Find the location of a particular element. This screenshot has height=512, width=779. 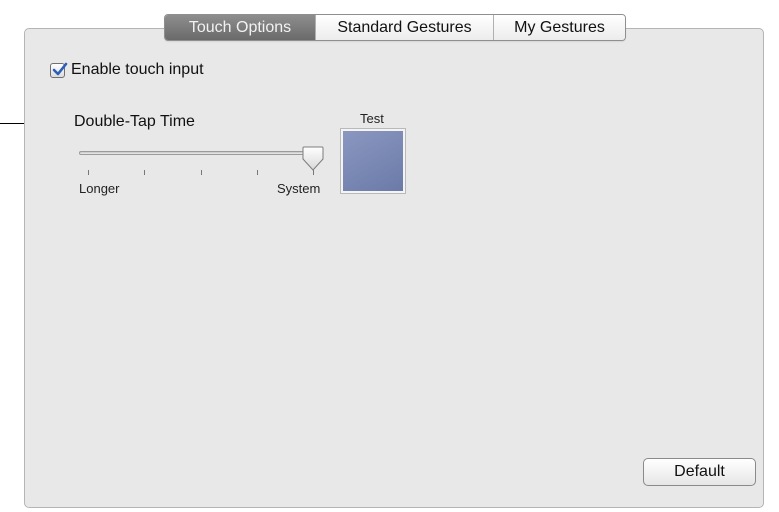

enable-touch-checkbox is located at coordinates (59, 70).